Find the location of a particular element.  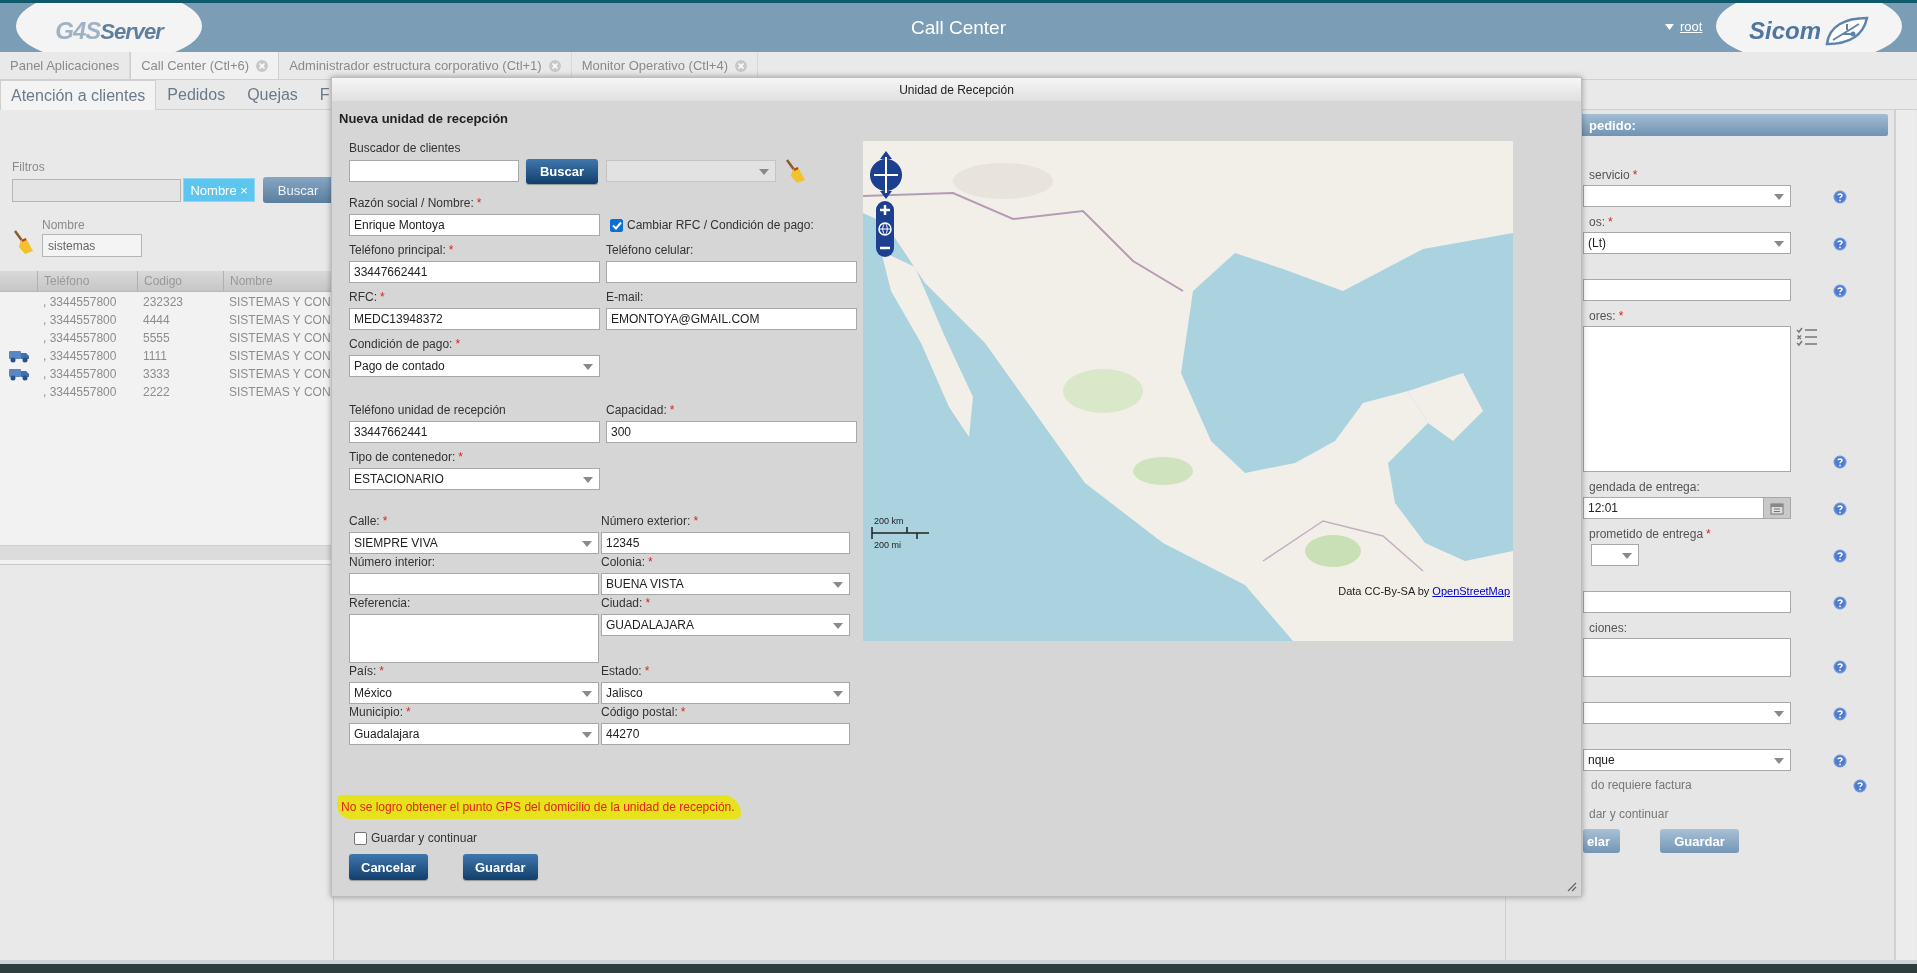

input-field: MEDC13948372 is located at coordinates (474, 319).